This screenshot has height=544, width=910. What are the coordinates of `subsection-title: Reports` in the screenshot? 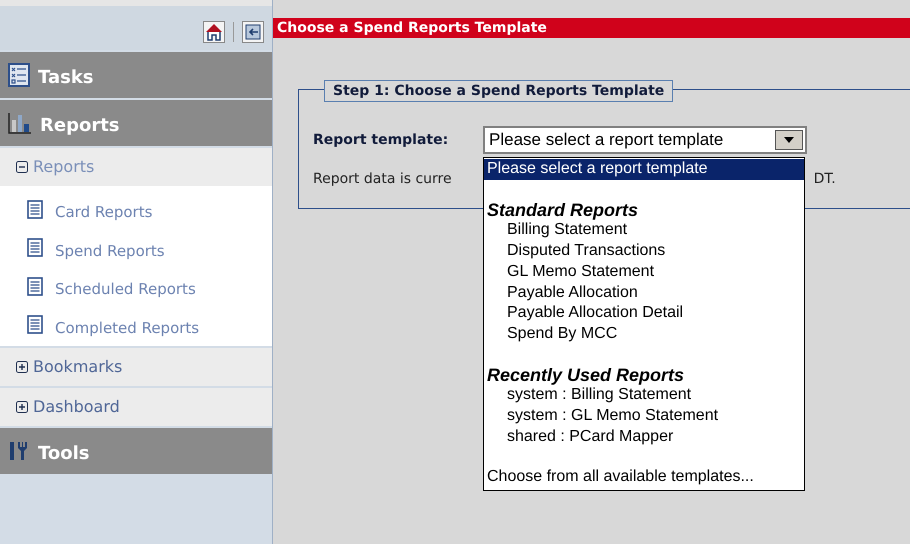 It's located at (63, 167).